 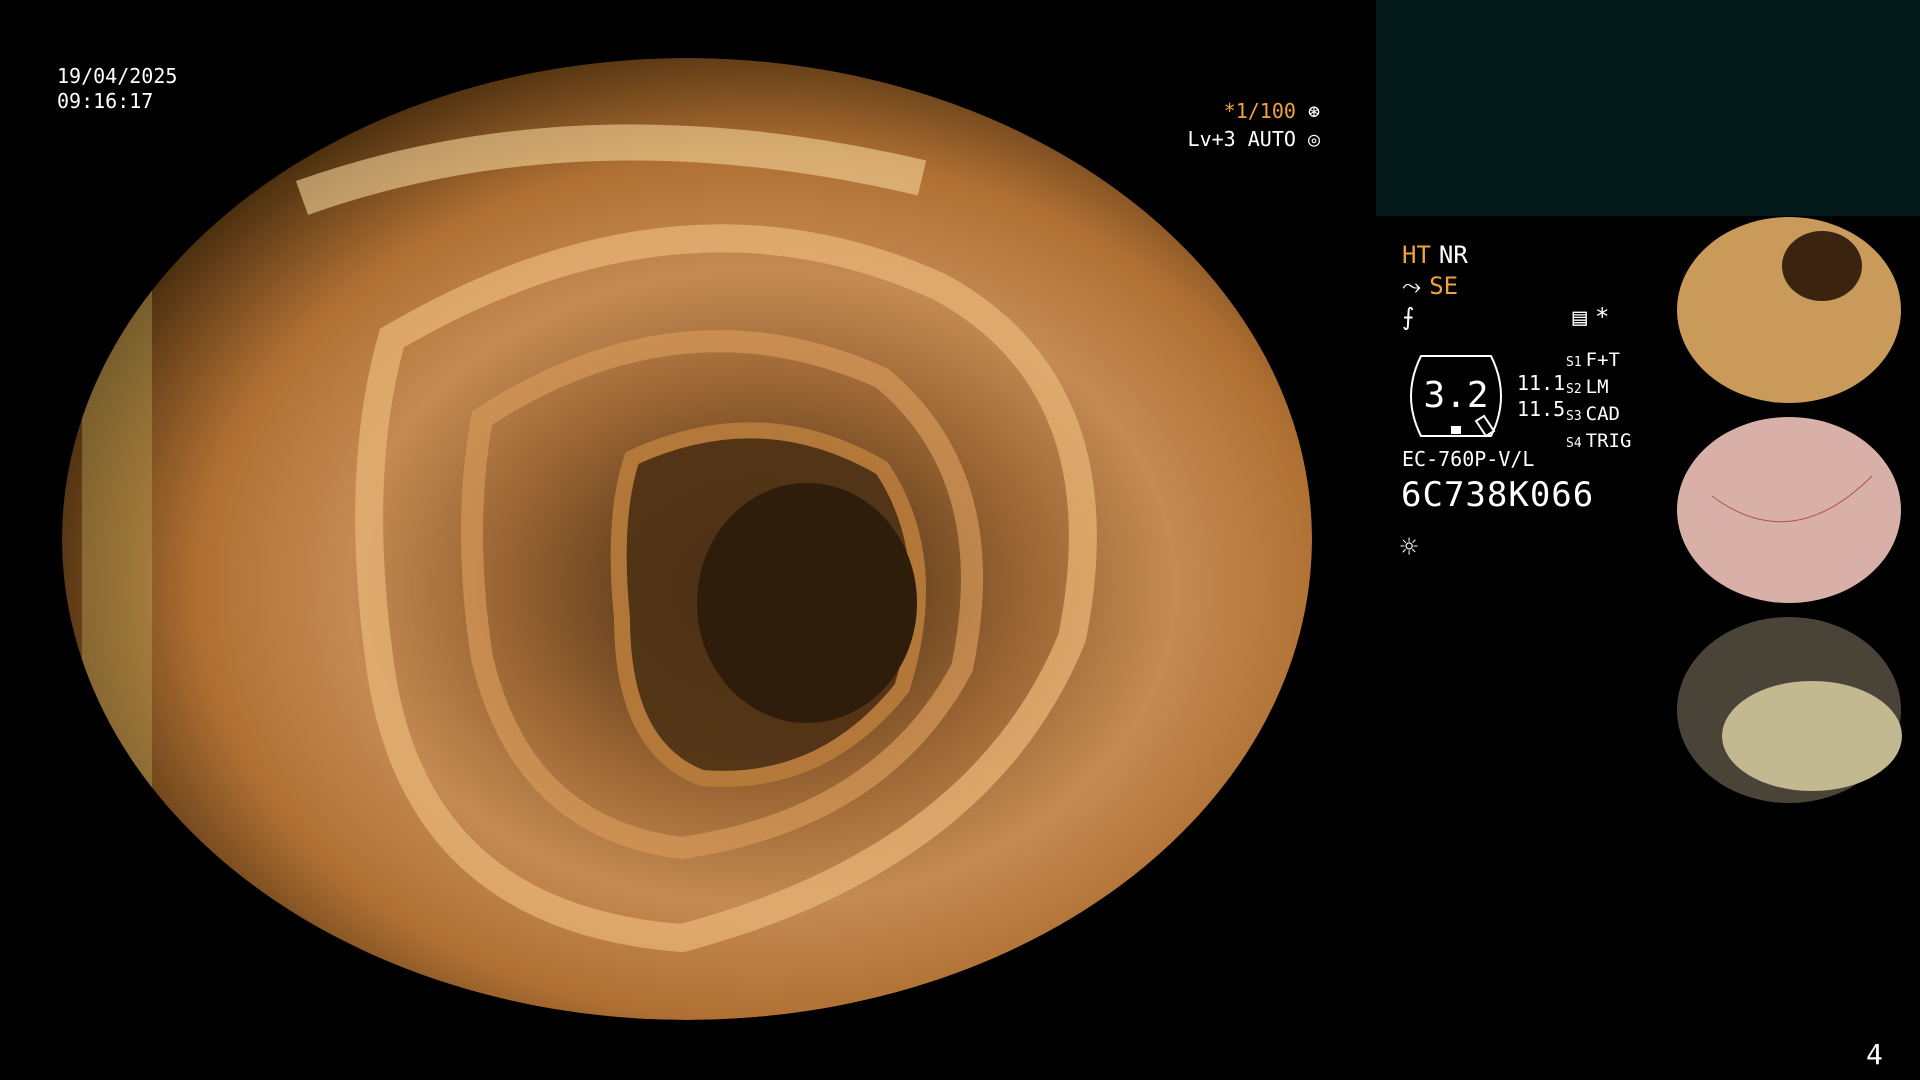 I want to click on record-icon: ▤, so click(x=1579, y=317).